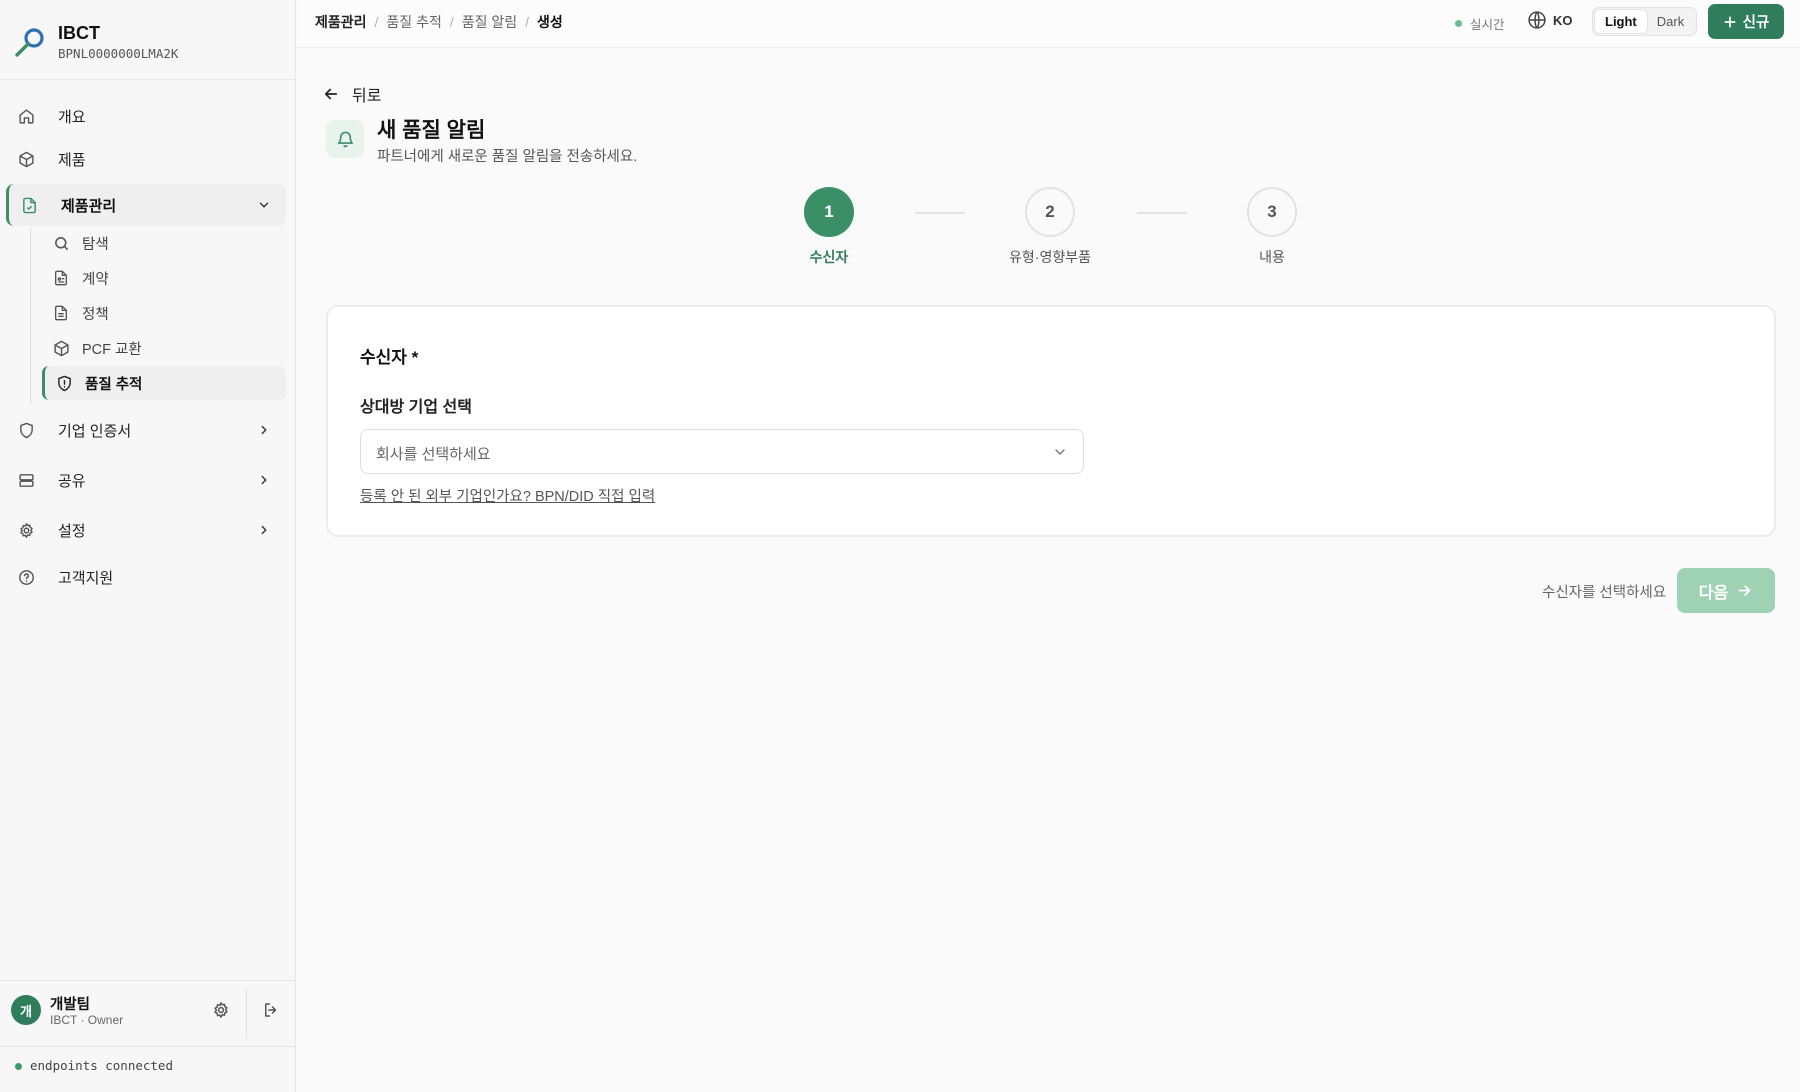 This screenshot has width=1800, height=1092. Describe the element at coordinates (61, 243) in the screenshot. I see `search-icon` at that location.